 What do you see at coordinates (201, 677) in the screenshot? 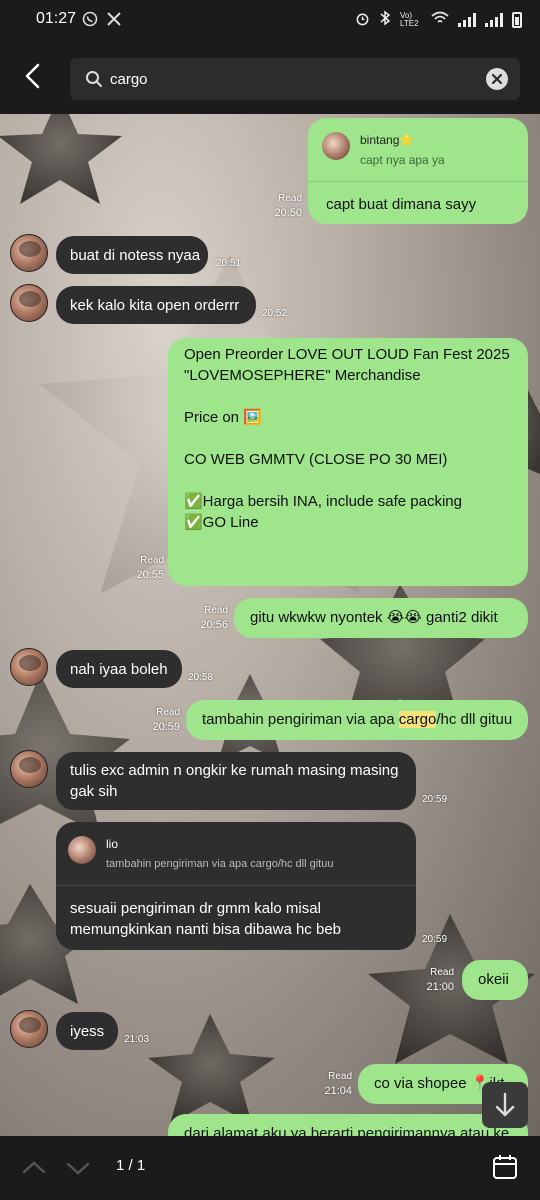
I see `message-time: 20:58` at bounding box center [201, 677].